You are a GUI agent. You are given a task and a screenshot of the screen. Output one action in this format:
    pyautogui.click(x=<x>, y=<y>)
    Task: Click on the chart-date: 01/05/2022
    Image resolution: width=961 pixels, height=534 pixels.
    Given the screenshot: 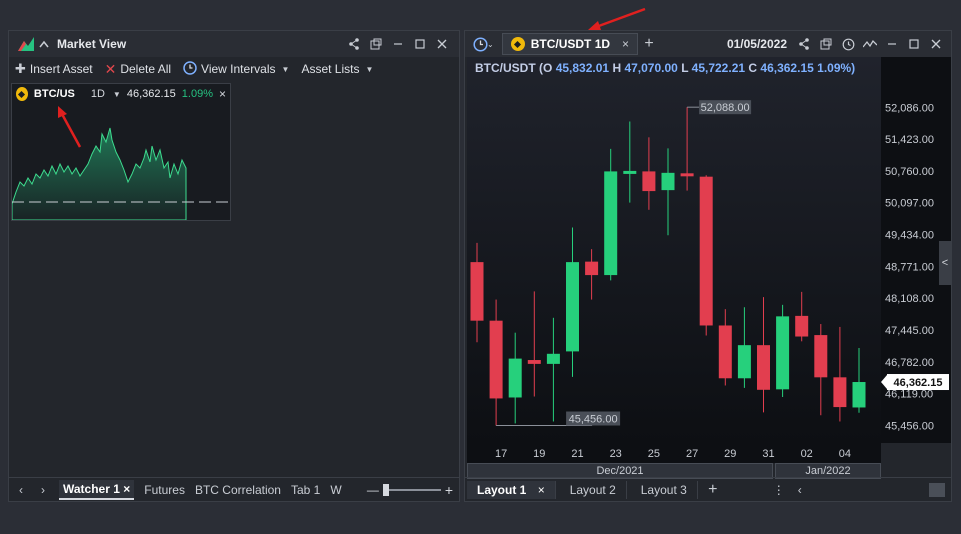 What is the action you would take?
    pyautogui.click(x=757, y=44)
    